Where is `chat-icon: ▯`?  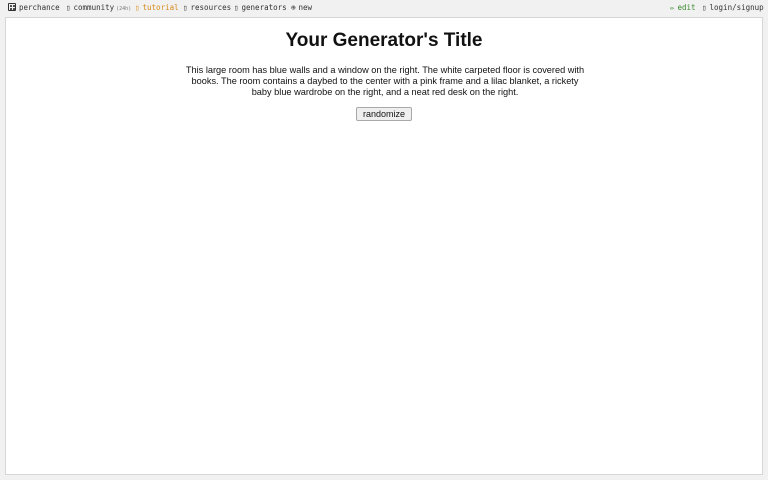 chat-icon: ▯ is located at coordinates (68, 7).